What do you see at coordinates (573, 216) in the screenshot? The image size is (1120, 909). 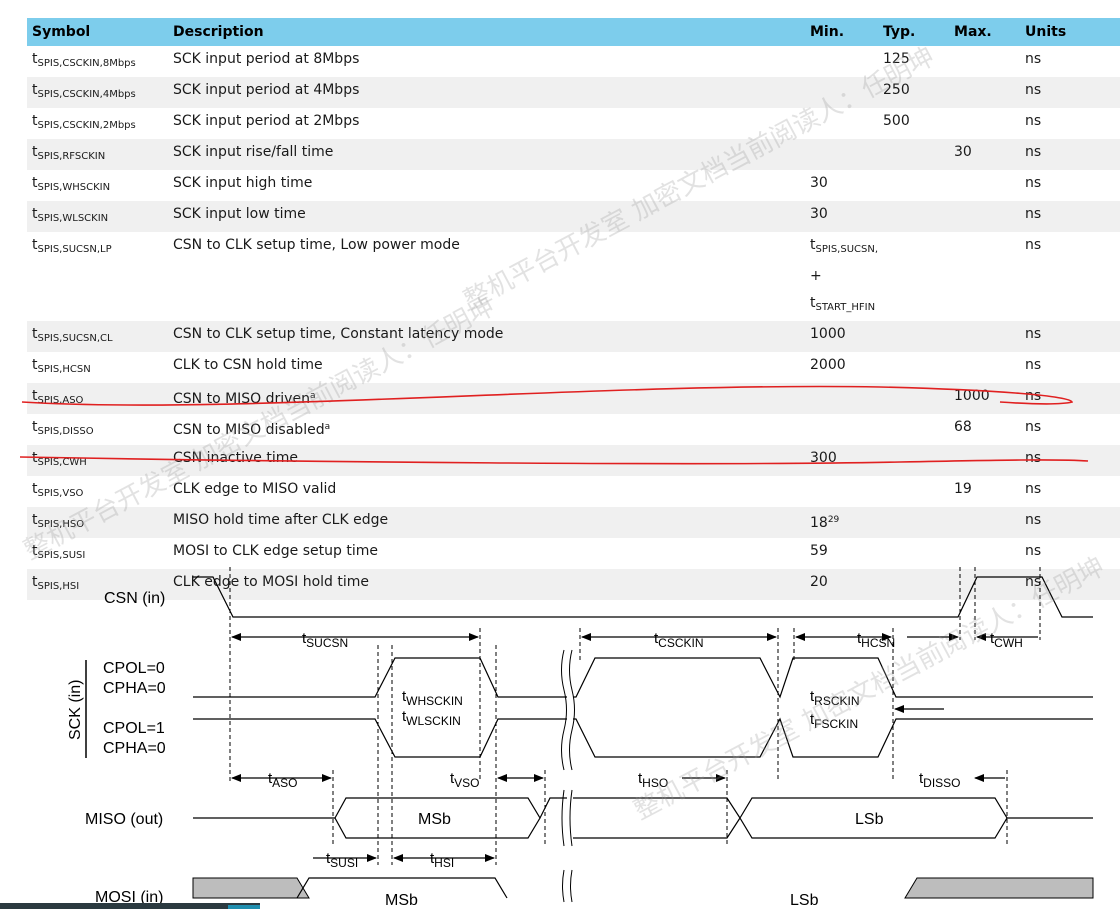 I see `table-row: tSPIS,WLSCKIN SCK input low time 30 ns` at bounding box center [573, 216].